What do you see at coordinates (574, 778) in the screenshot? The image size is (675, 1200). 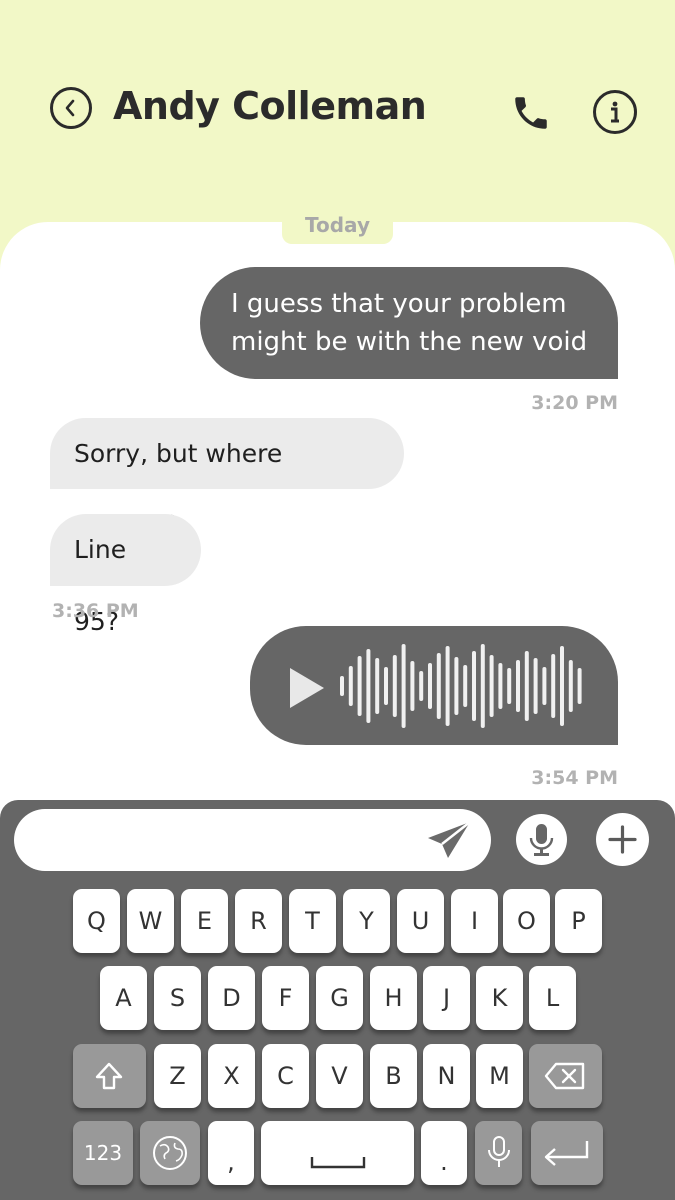 I see `message-timestamp: 3:54 PM` at bounding box center [574, 778].